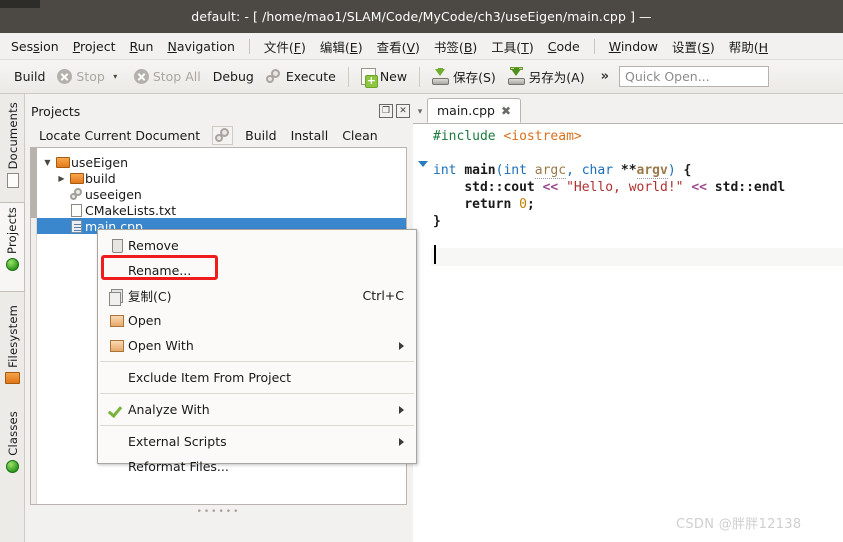 Image resolution: width=843 pixels, height=542 pixels. I want to click on check-icon, so click(117, 409).